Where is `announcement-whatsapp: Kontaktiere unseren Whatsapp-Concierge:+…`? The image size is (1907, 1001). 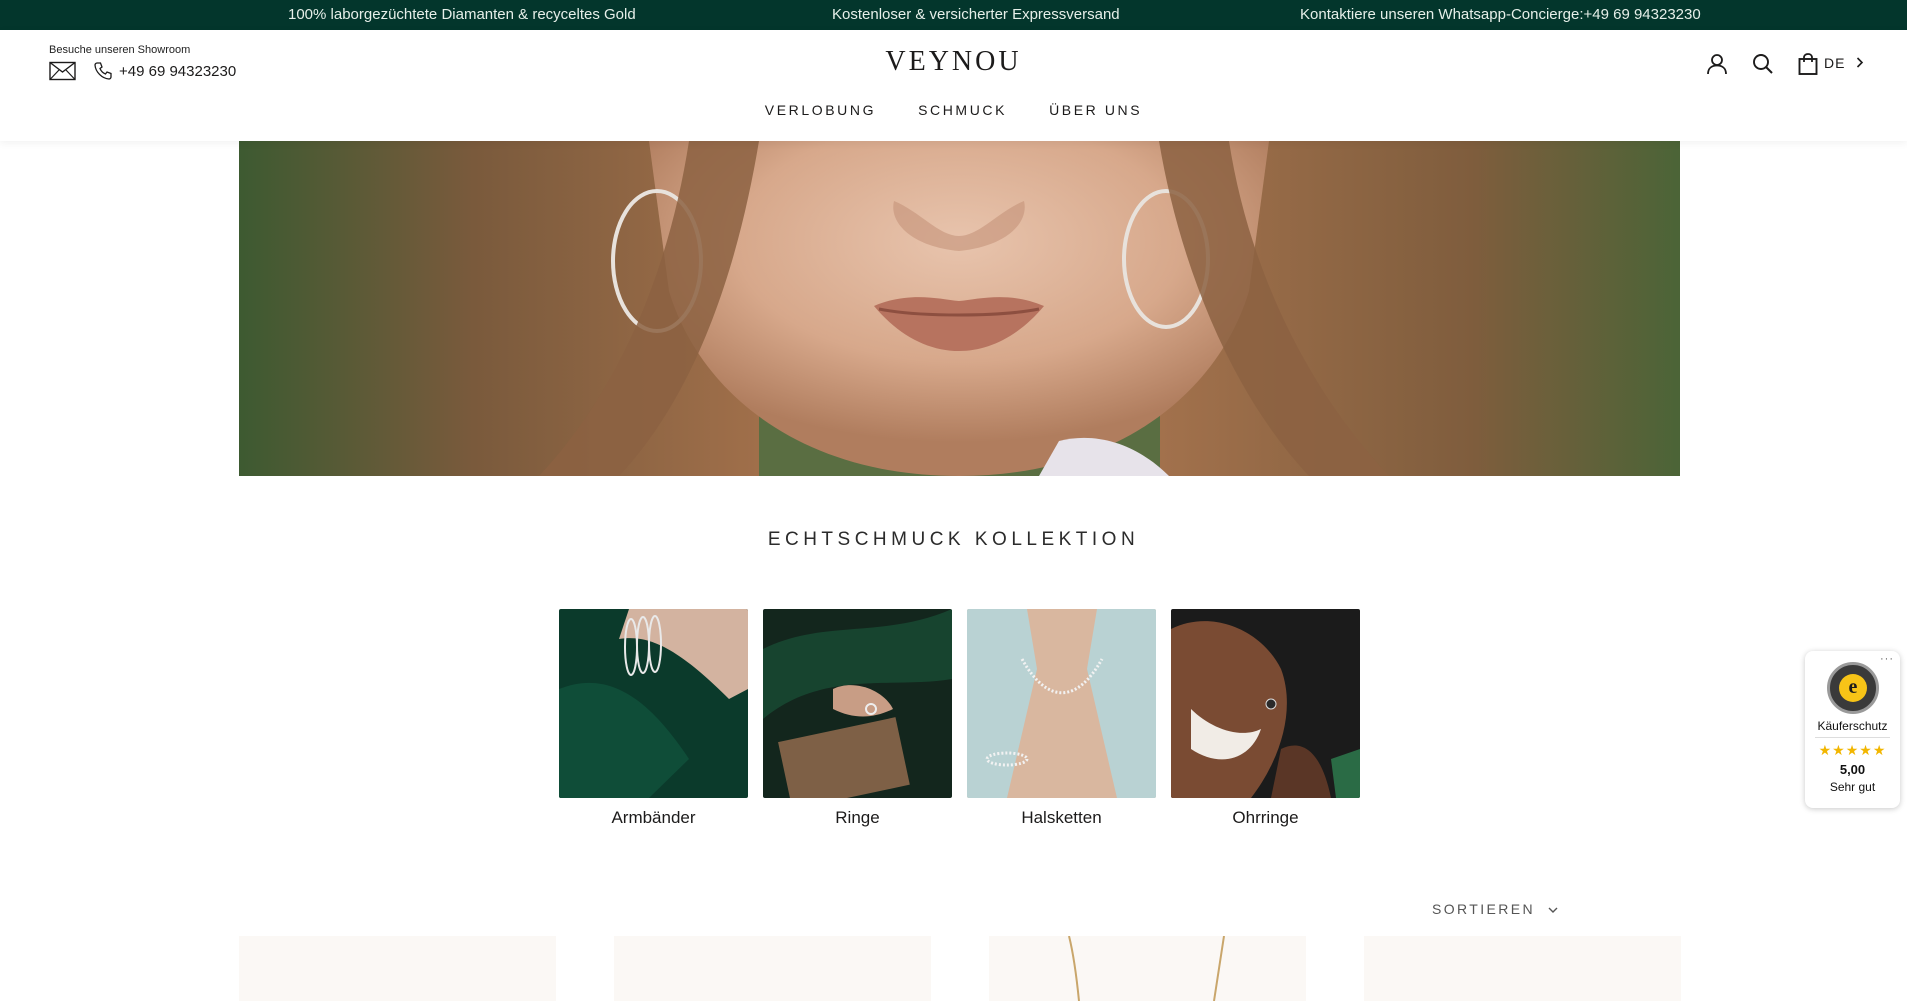 announcement-whatsapp: Kontaktiere unseren Whatsapp-Concierge:+… is located at coordinates (1500, 14).